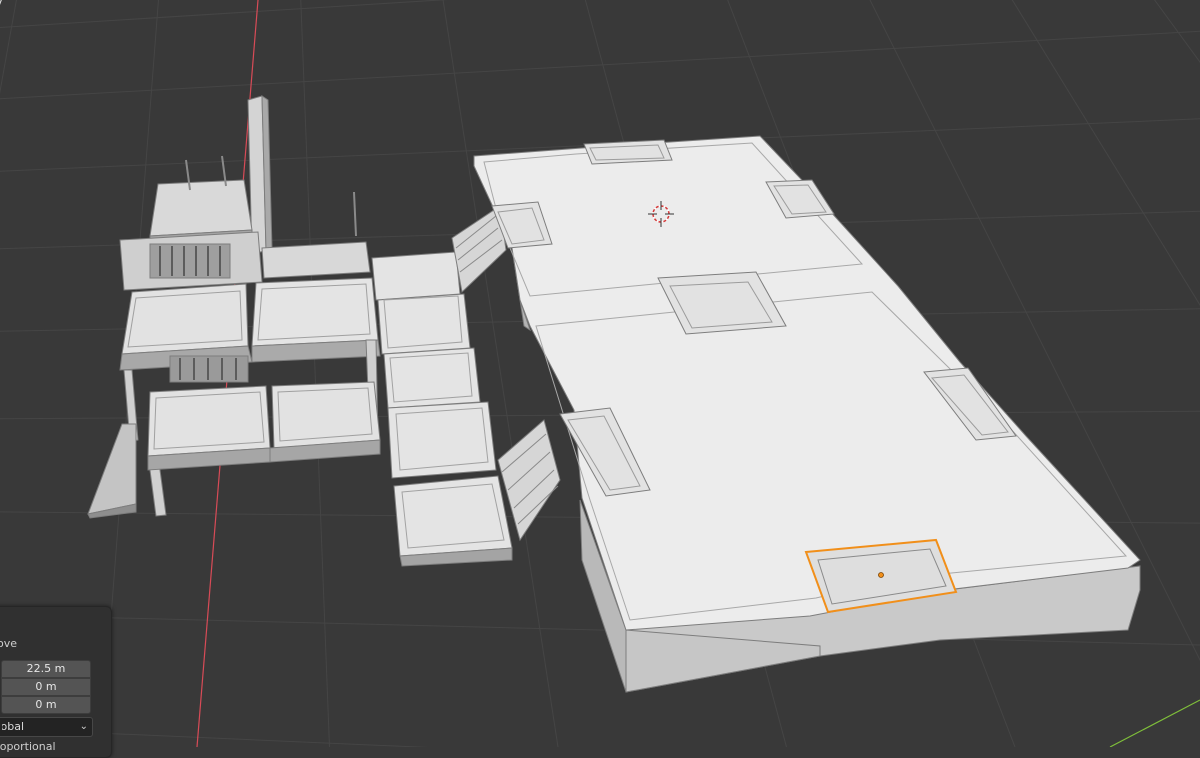  What do you see at coordinates (234, 307) in the screenshot?
I see `scaffold-structure` at bounding box center [234, 307].